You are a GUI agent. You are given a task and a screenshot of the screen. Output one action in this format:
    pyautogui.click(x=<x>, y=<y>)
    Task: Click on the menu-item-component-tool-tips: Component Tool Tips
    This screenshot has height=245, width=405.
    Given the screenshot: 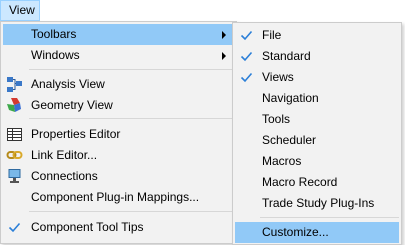 What is the action you would take?
    pyautogui.click(x=118, y=227)
    